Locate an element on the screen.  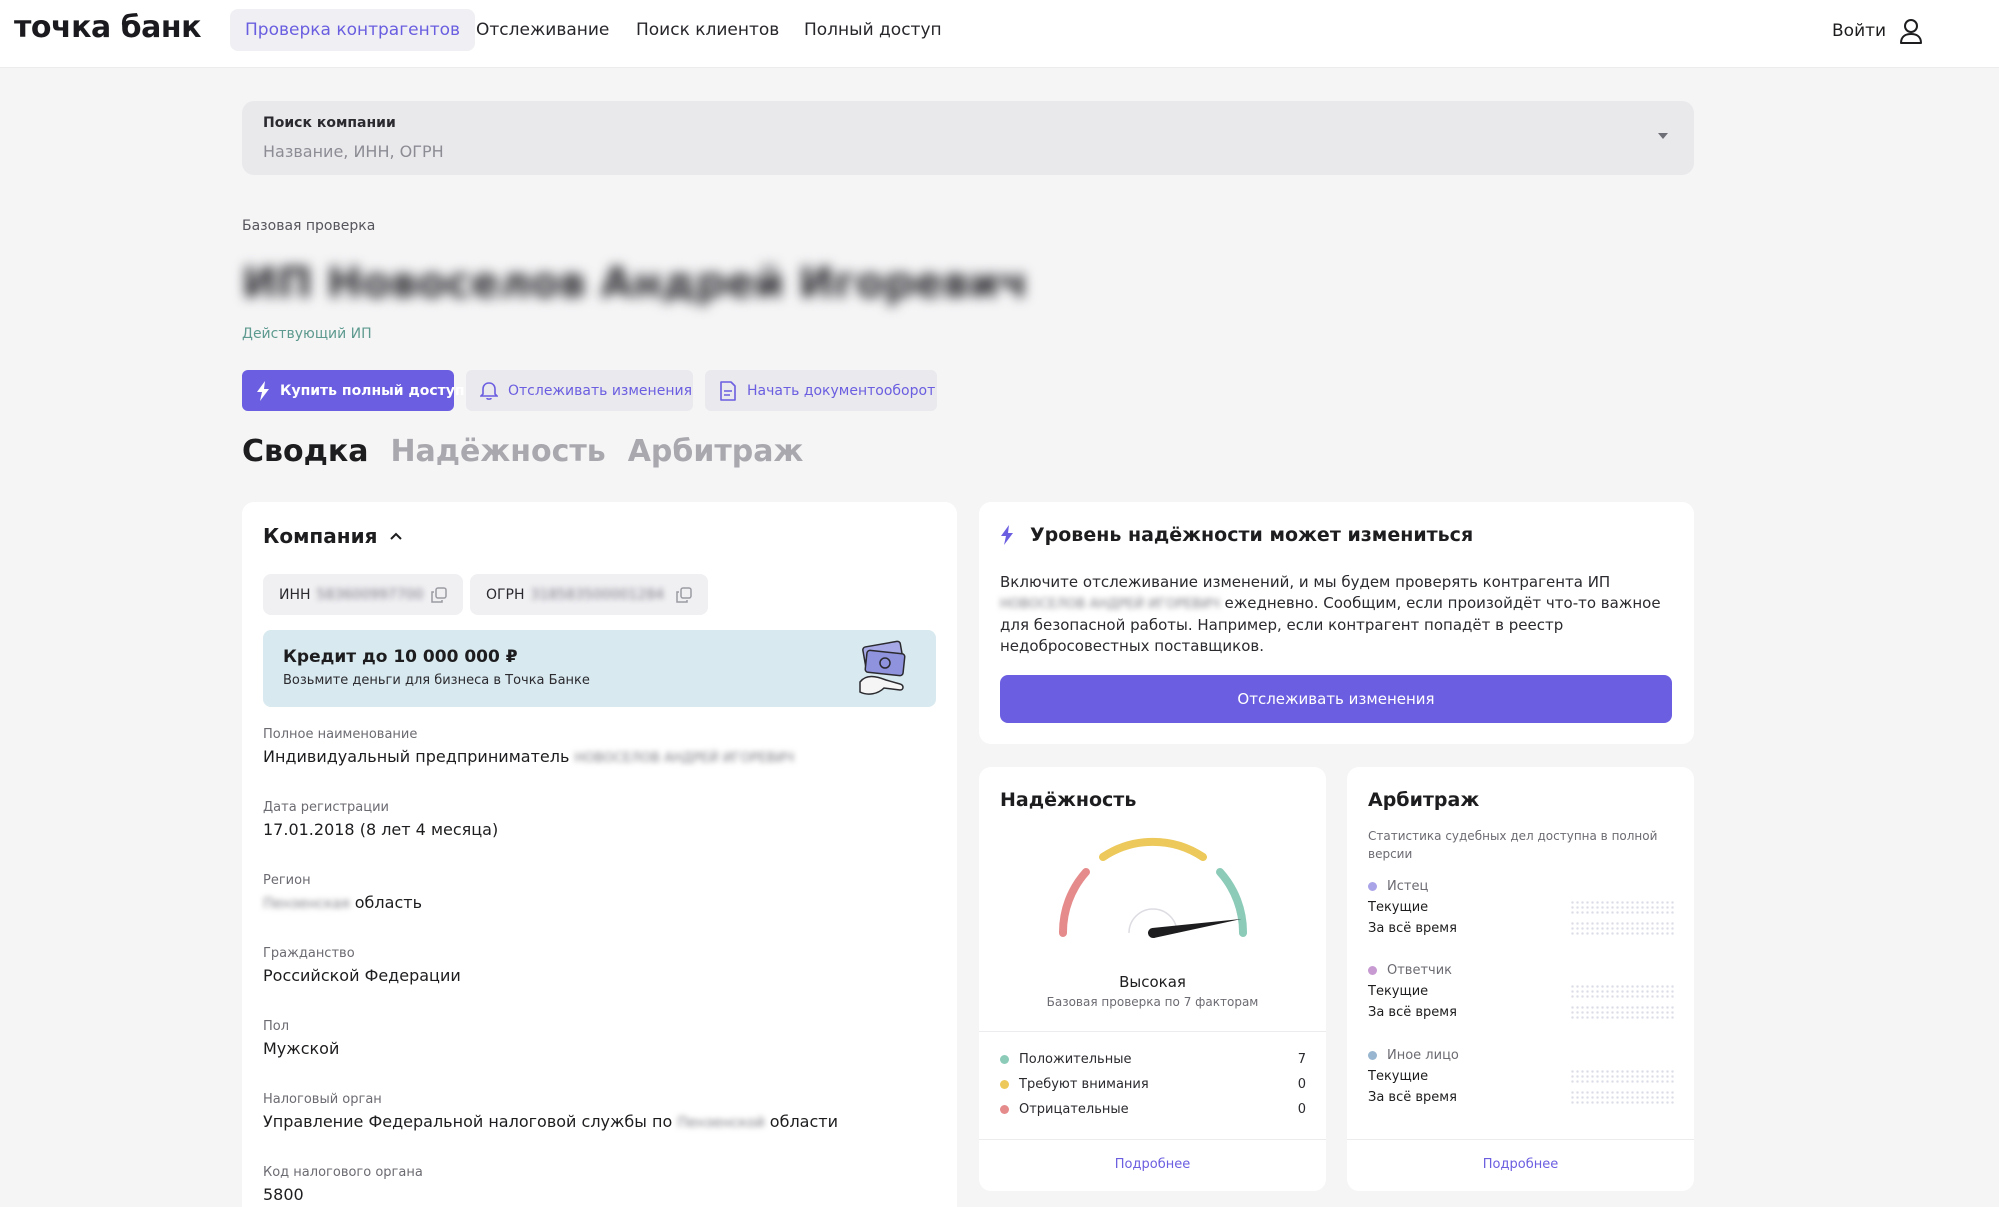
buy-button-label: Купить полный доступ is located at coordinates (372, 390).